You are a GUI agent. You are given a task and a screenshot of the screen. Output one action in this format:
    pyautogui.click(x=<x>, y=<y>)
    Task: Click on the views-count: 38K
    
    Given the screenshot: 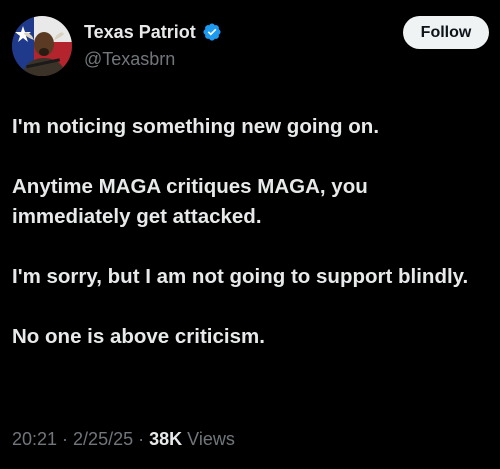 What is the action you would take?
    pyautogui.click(x=165, y=439)
    